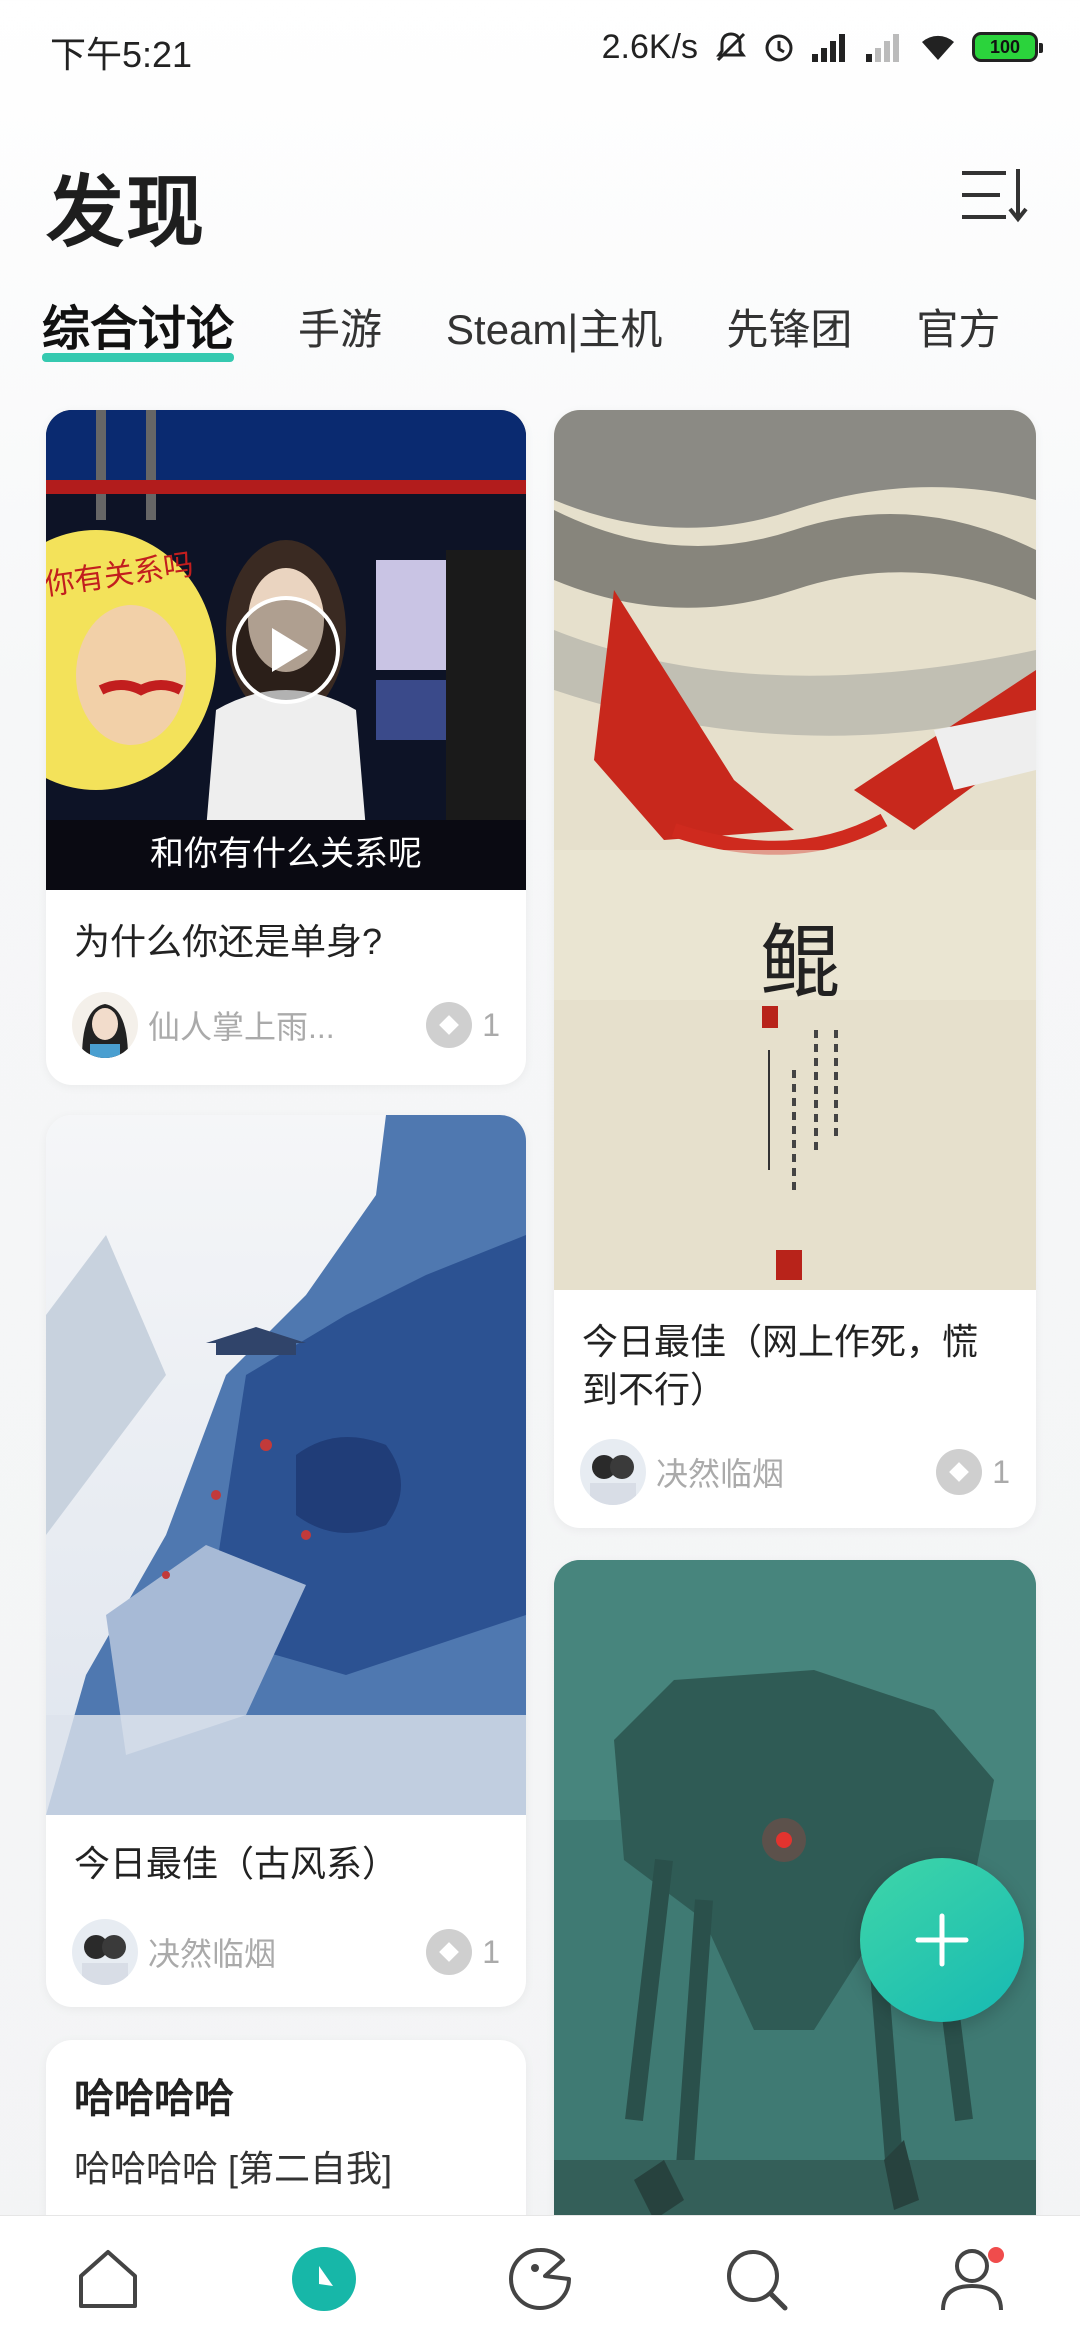 Image resolution: width=1080 pixels, height=2341 pixels. What do you see at coordinates (995, 195) in the screenshot?
I see `sort-menu-icon` at bounding box center [995, 195].